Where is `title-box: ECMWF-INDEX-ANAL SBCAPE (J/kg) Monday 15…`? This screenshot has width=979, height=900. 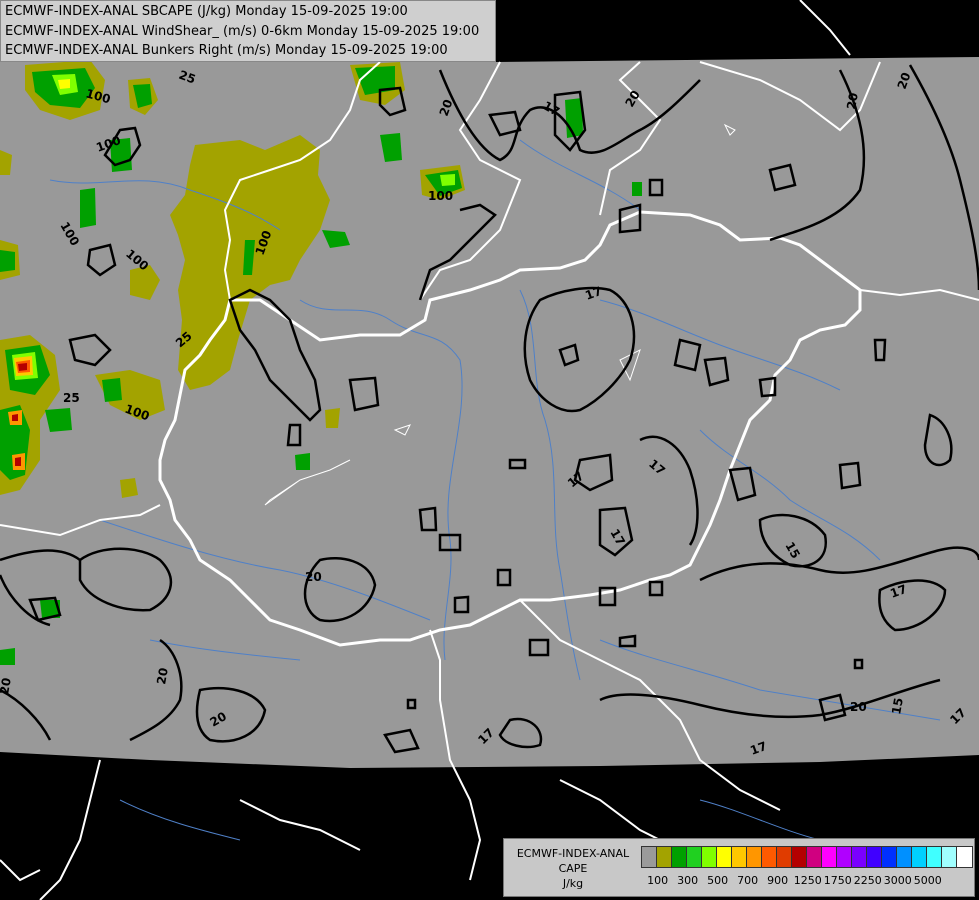
title-box: ECMWF-INDEX-ANAL SBCAPE (J/kg) Monday 15… is located at coordinates (248, 31).